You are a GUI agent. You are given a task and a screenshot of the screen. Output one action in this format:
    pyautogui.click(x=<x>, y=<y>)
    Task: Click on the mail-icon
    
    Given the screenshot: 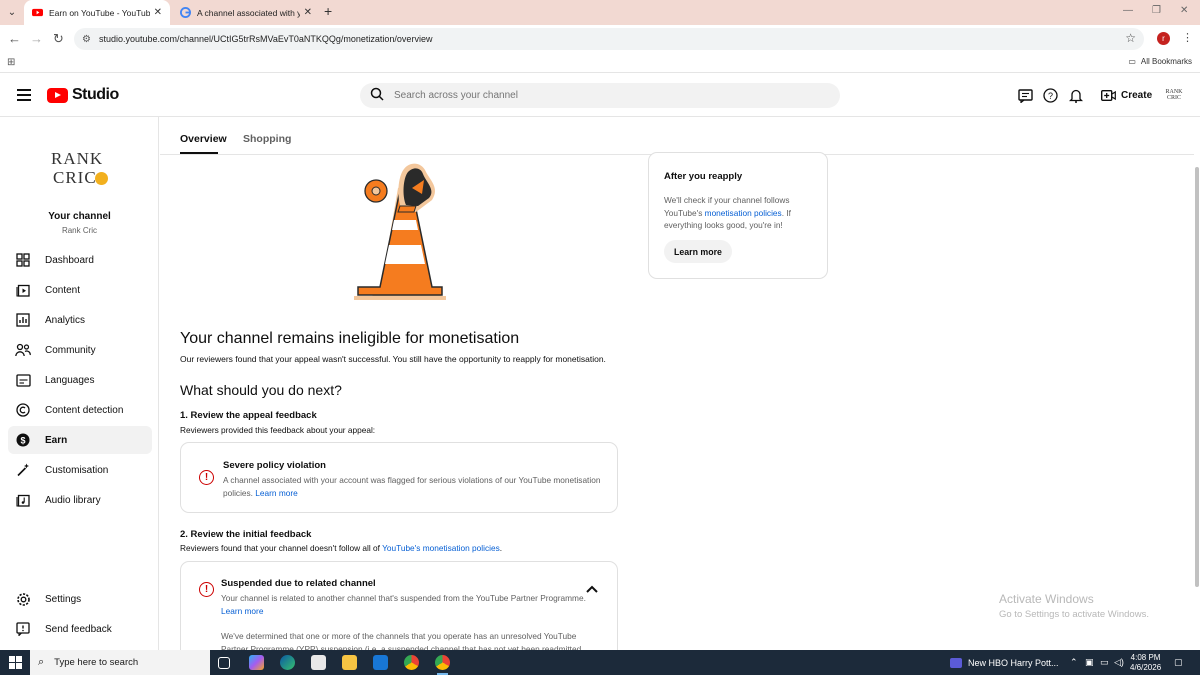 What is the action you would take?
    pyautogui.click(x=380, y=662)
    